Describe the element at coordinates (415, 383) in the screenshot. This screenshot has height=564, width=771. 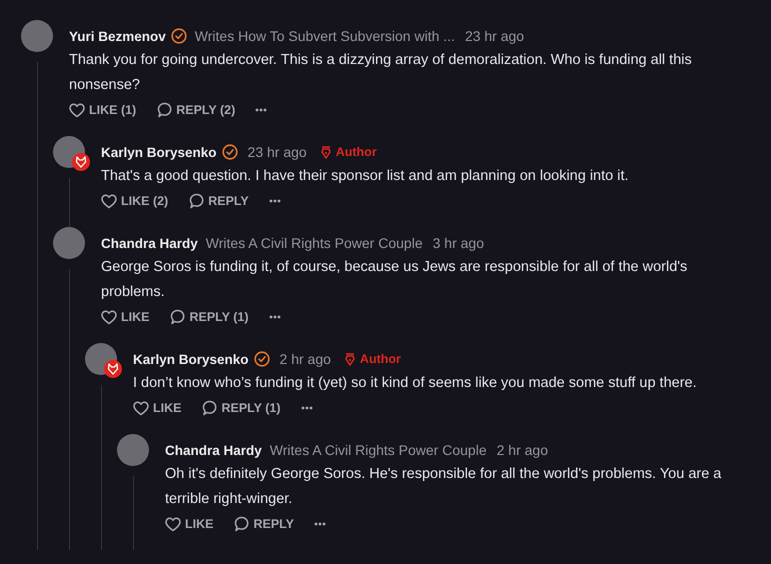
I see `comment-text: I don’t know who’s funding it (yet) so it kind of seems like you made some stuff up there.` at that location.